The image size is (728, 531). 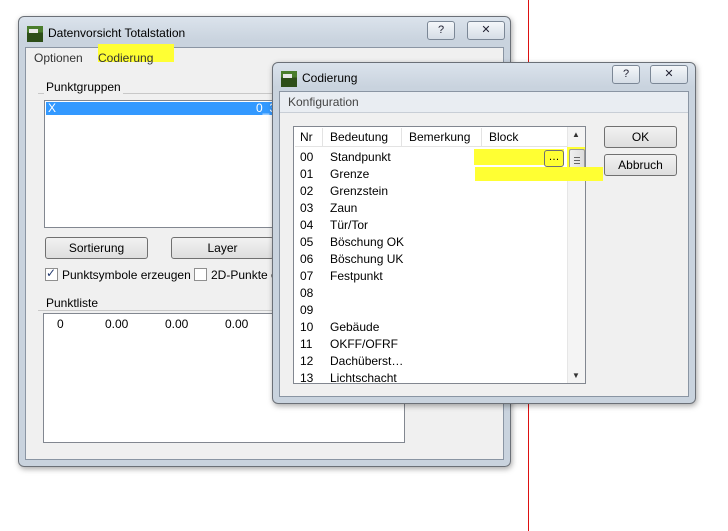 I want to click on row-nr: 05, so click(x=307, y=242).